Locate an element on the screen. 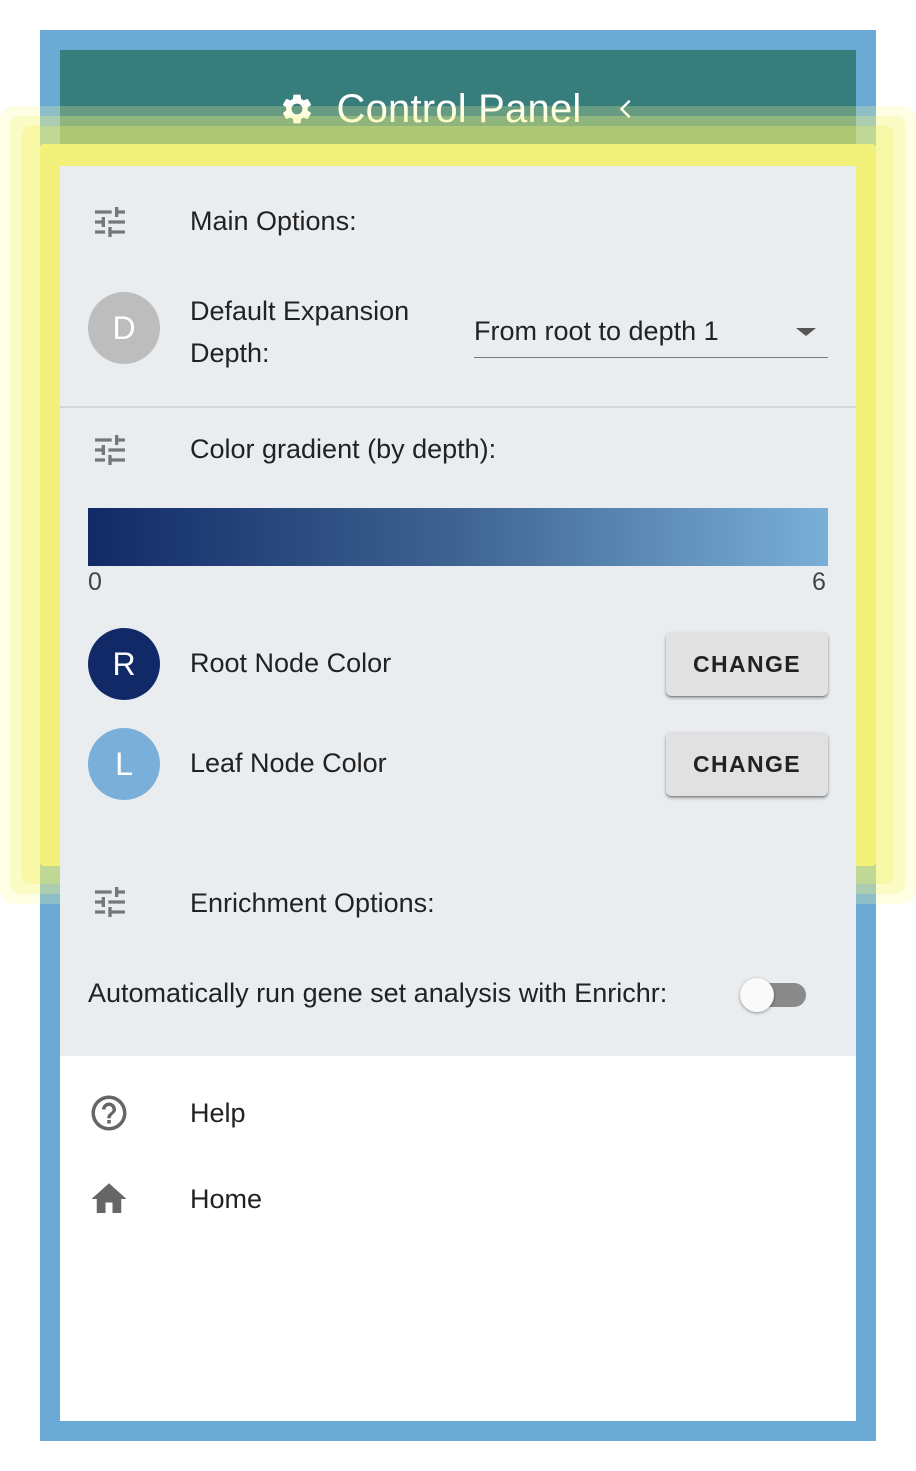 This screenshot has height=1471, width=916. main-options-heading is located at coordinates (110, 222).